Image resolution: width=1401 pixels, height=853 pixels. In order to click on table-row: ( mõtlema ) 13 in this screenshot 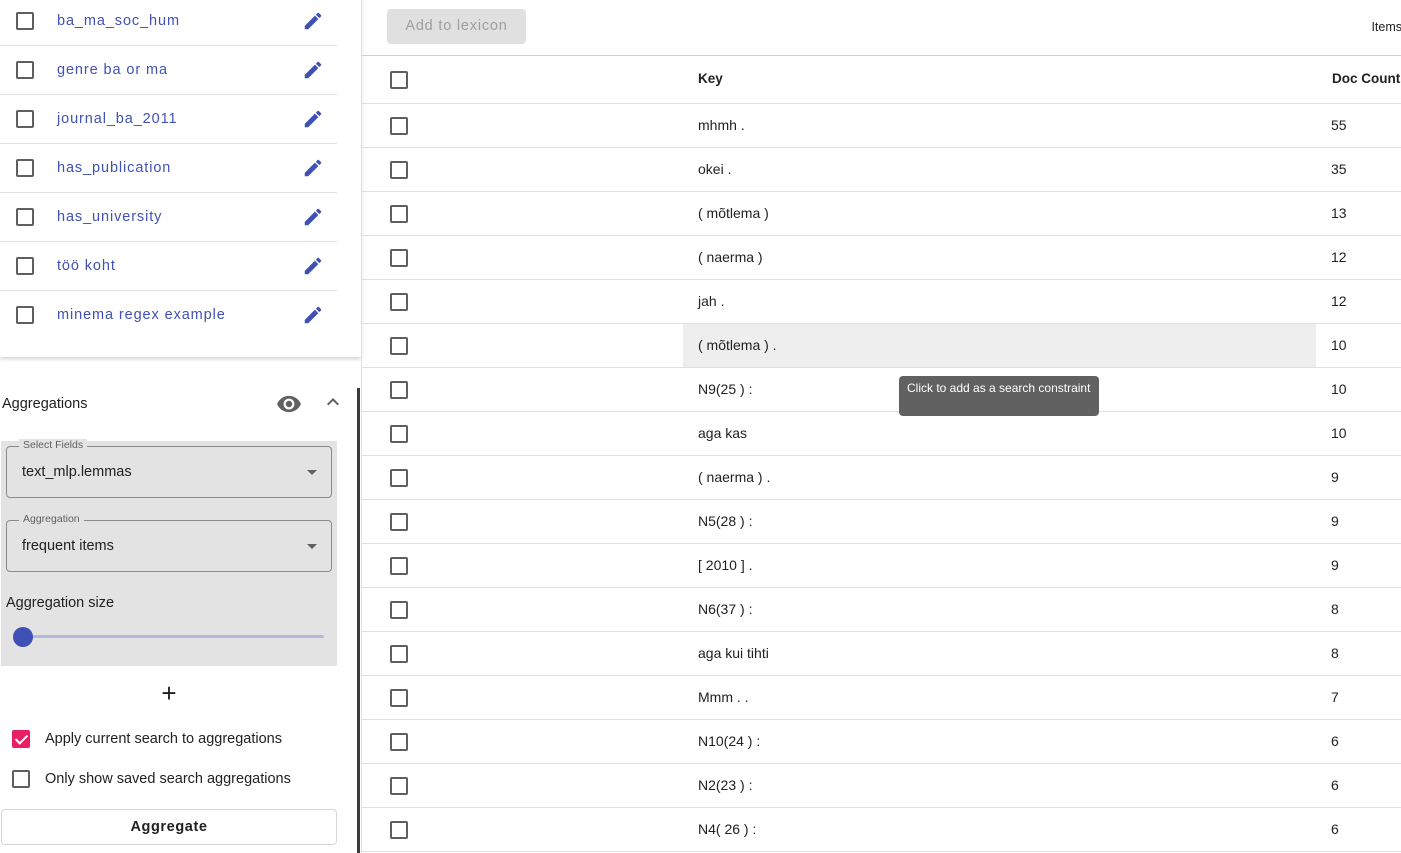, I will do `click(881, 214)`.